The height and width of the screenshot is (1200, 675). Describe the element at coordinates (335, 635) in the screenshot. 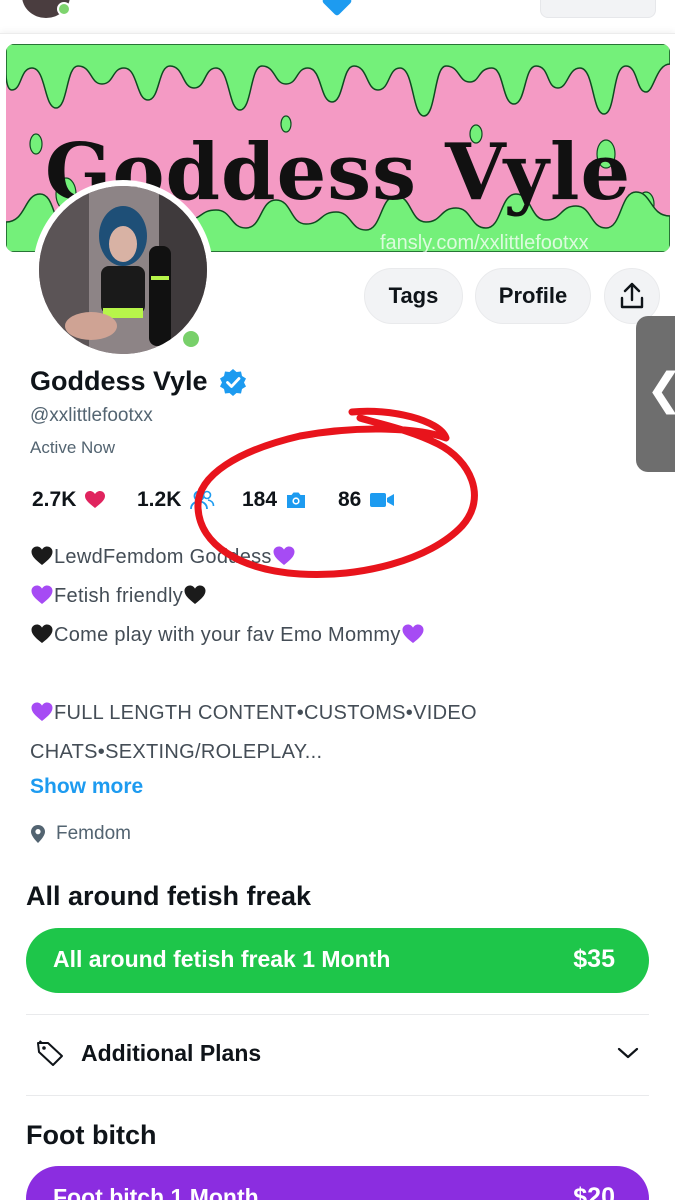

I see `bio-line: Come play with your fav Emo Mommy` at that location.